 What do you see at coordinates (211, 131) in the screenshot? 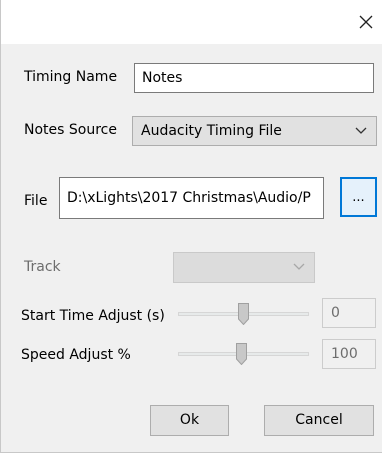
I see `notes-source-value: Audacity Timing File` at bounding box center [211, 131].